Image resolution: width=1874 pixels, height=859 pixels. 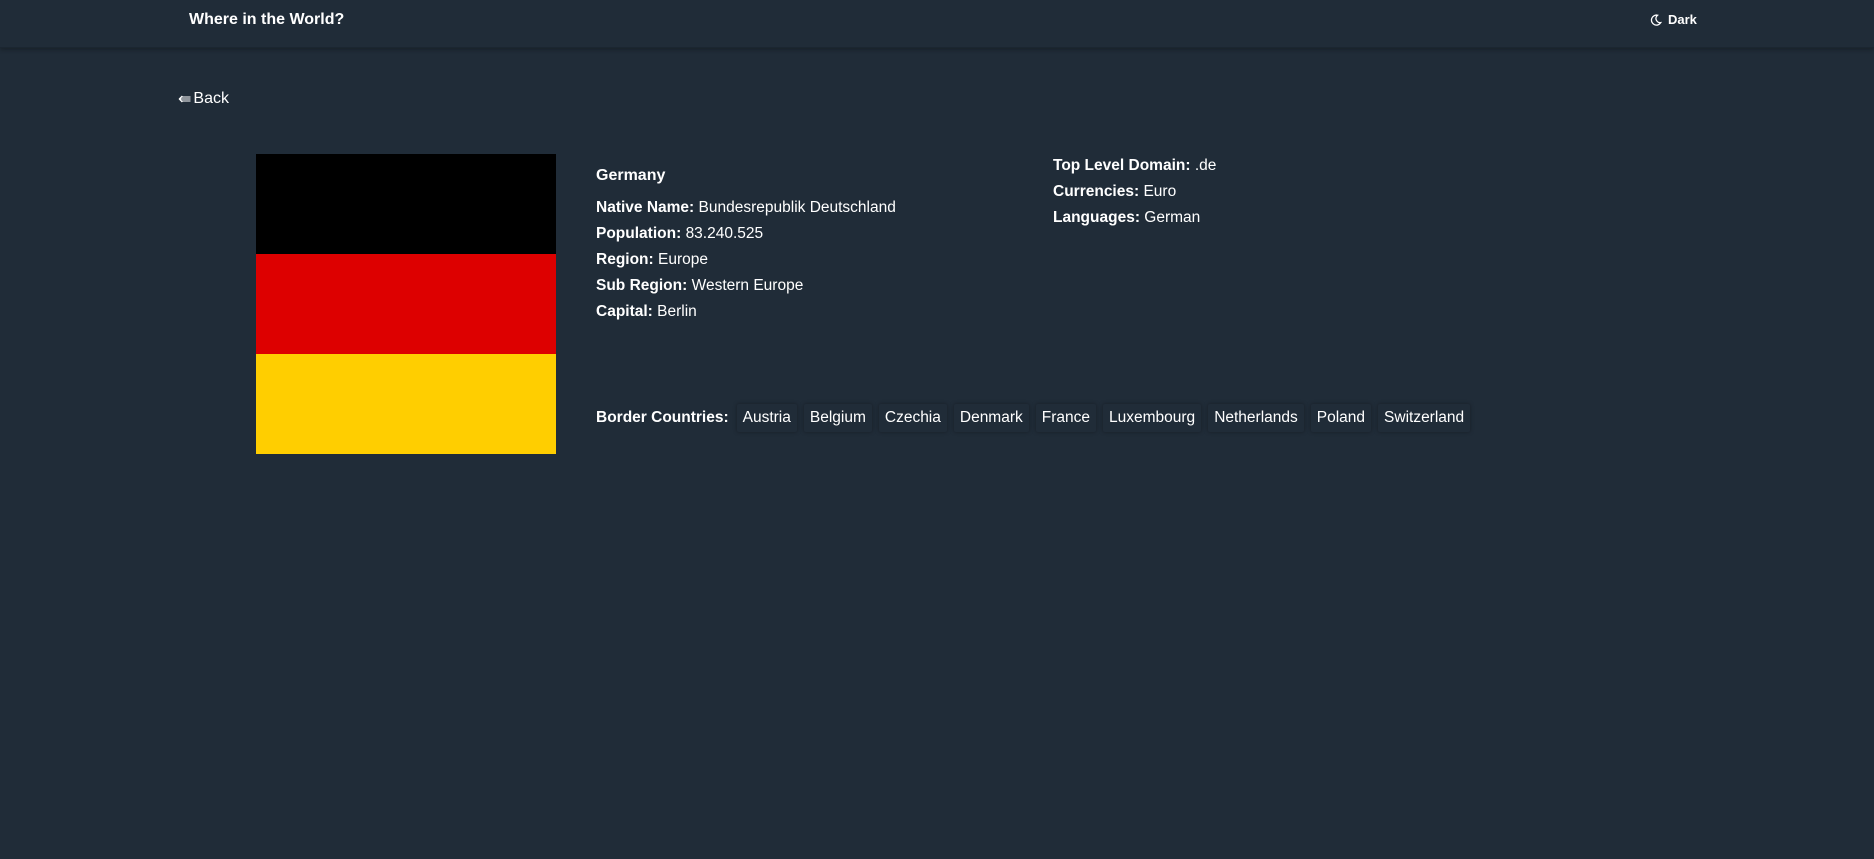 I want to click on country-name: Germany, so click(x=631, y=175).